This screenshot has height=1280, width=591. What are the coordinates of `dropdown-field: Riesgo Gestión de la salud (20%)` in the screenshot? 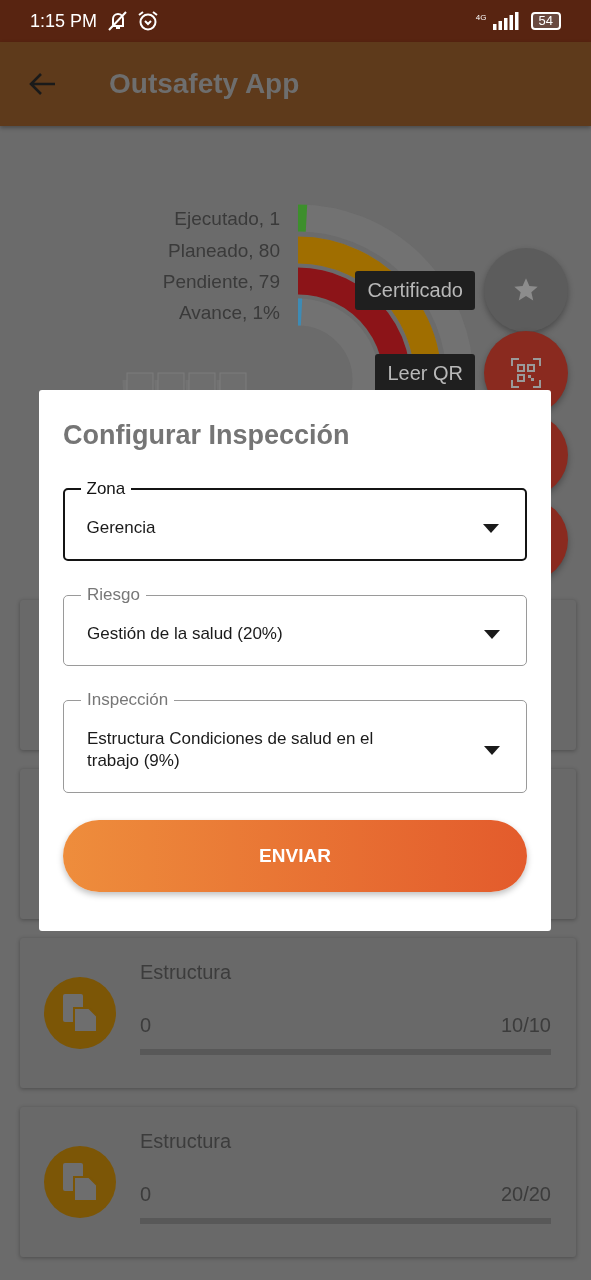 It's located at (295, 625).